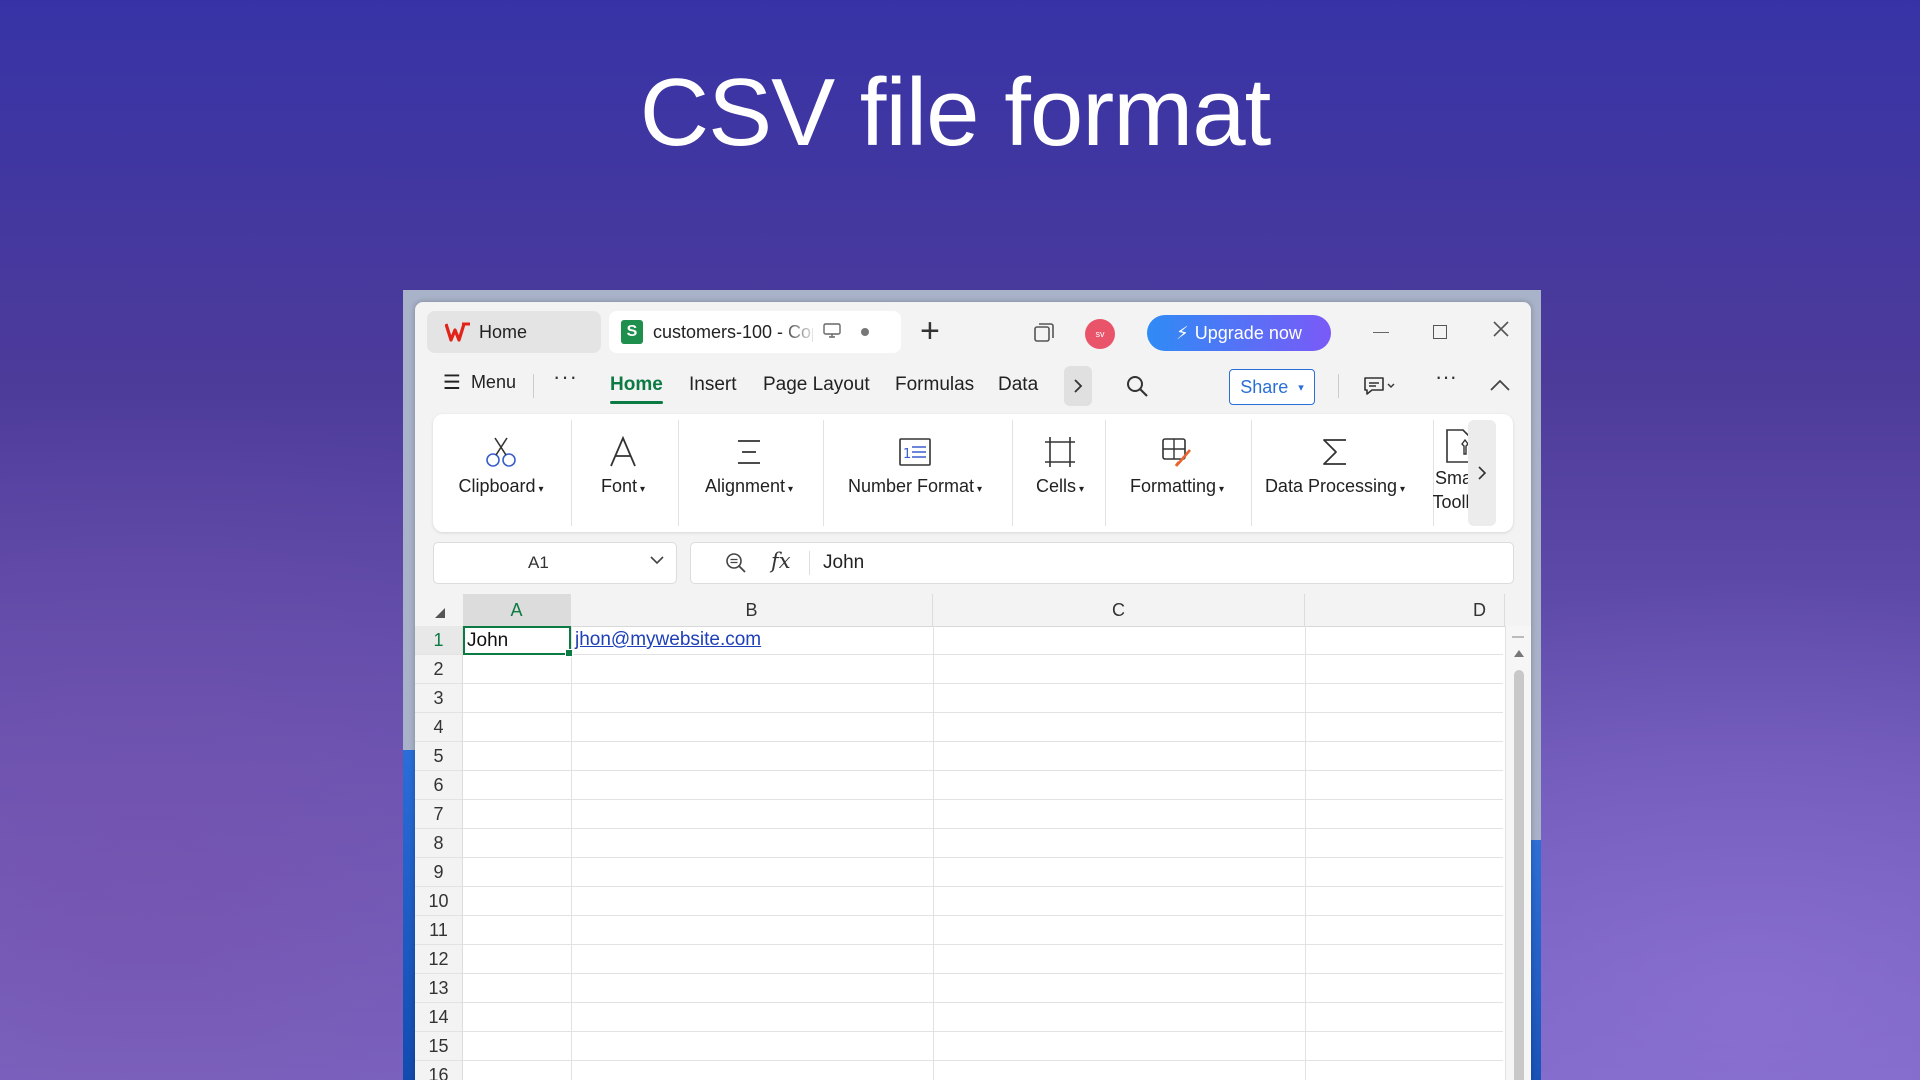  What do you see at coordinates (439, 698) in the screenshot?
I see `row-header: 3` at bounding box center [439, 698].